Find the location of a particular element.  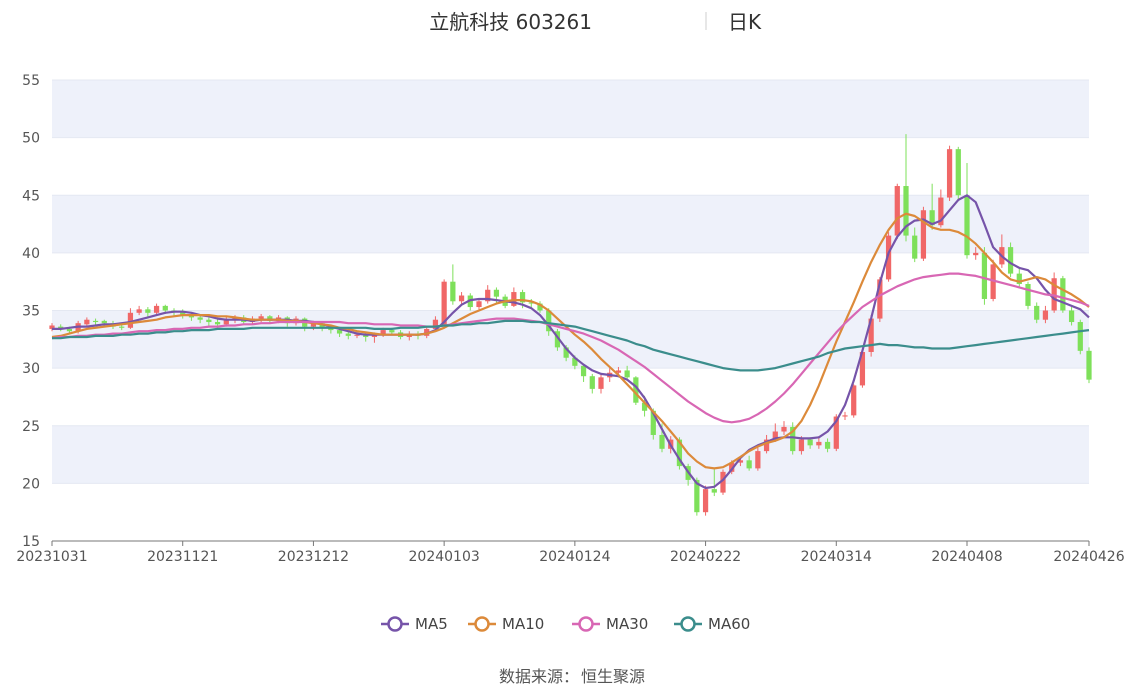

x-tick-label: 20231212 is located at coordinates (313, 557).